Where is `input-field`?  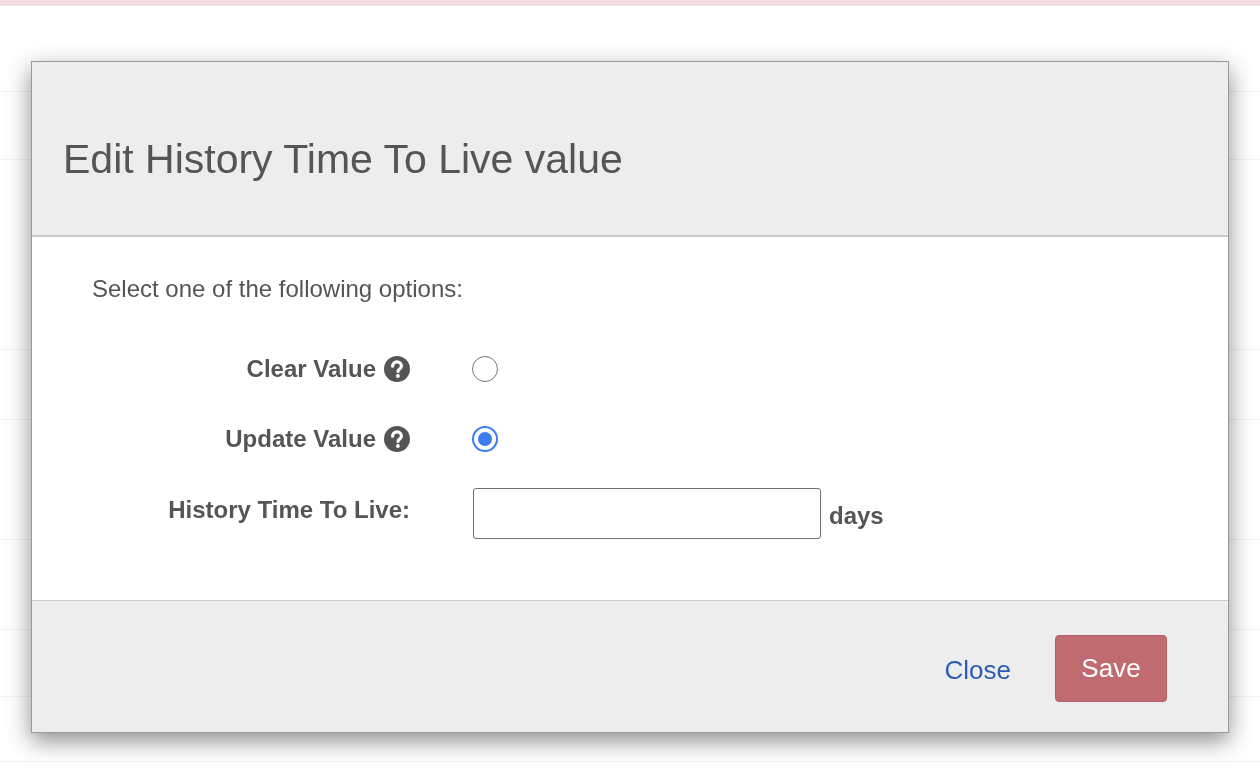
input-field is located at coordinates (647, 513).